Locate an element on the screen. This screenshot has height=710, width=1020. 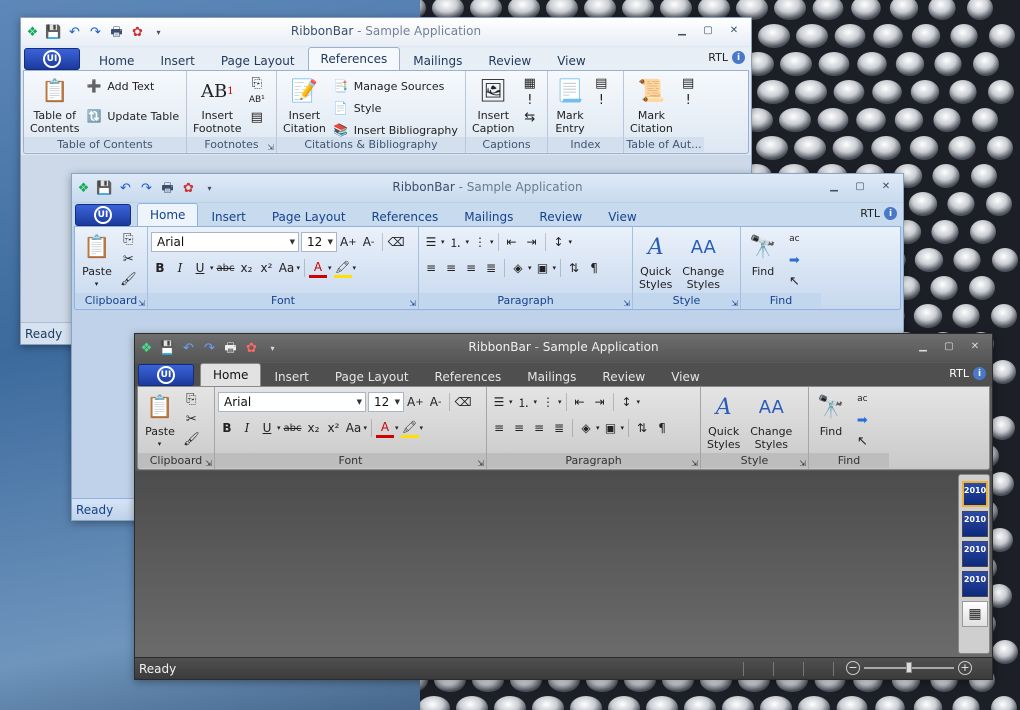
font-name-combo: Arial ▼ is located at coordinates (292, 402).